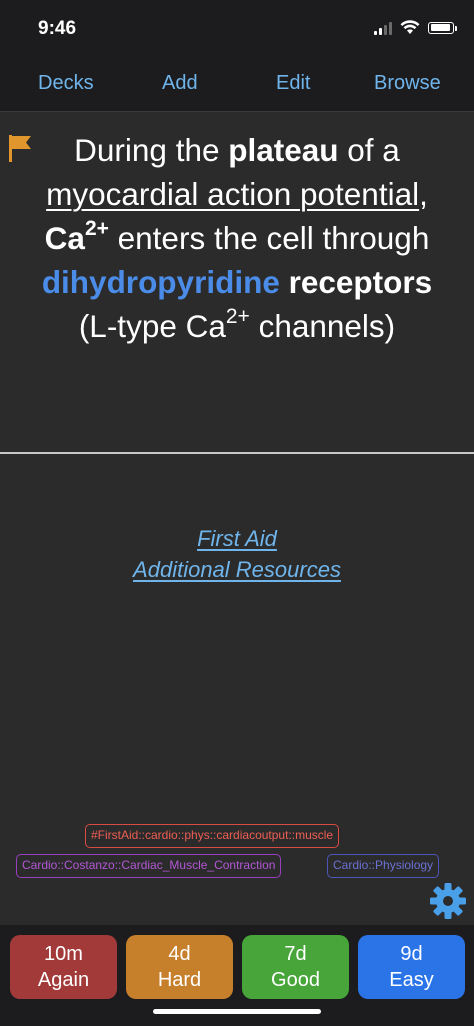 This screenshot has width=474, height=1026. What do you see at coordinates (237, 324) in the screenshot?
I see `question-line-5: (L-type Ca2+ channels)` at bounding box center [237, 324].